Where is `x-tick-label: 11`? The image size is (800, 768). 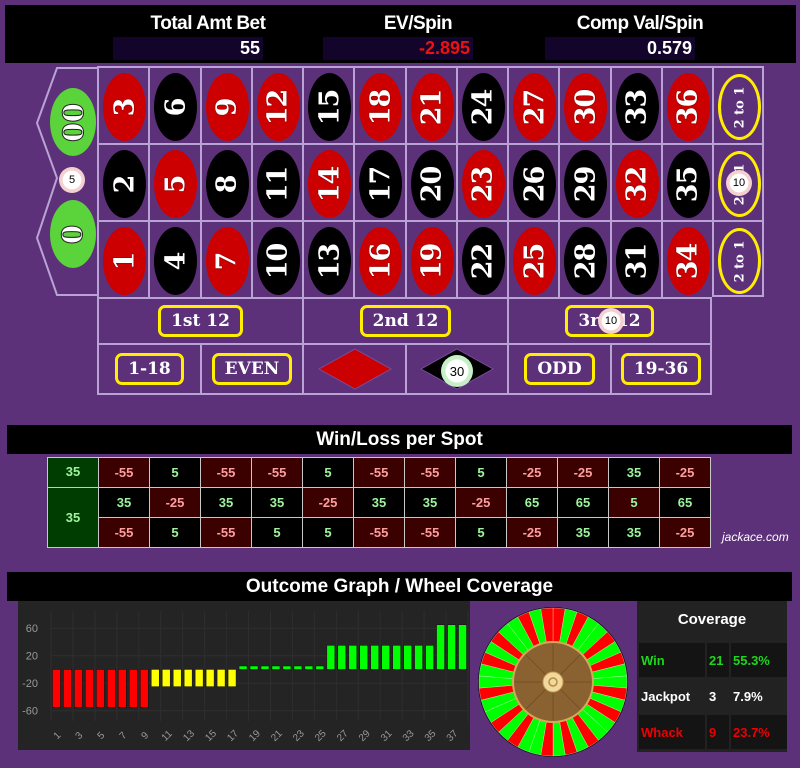 x-tick-label: 11 is located at coordinates (167, 735).